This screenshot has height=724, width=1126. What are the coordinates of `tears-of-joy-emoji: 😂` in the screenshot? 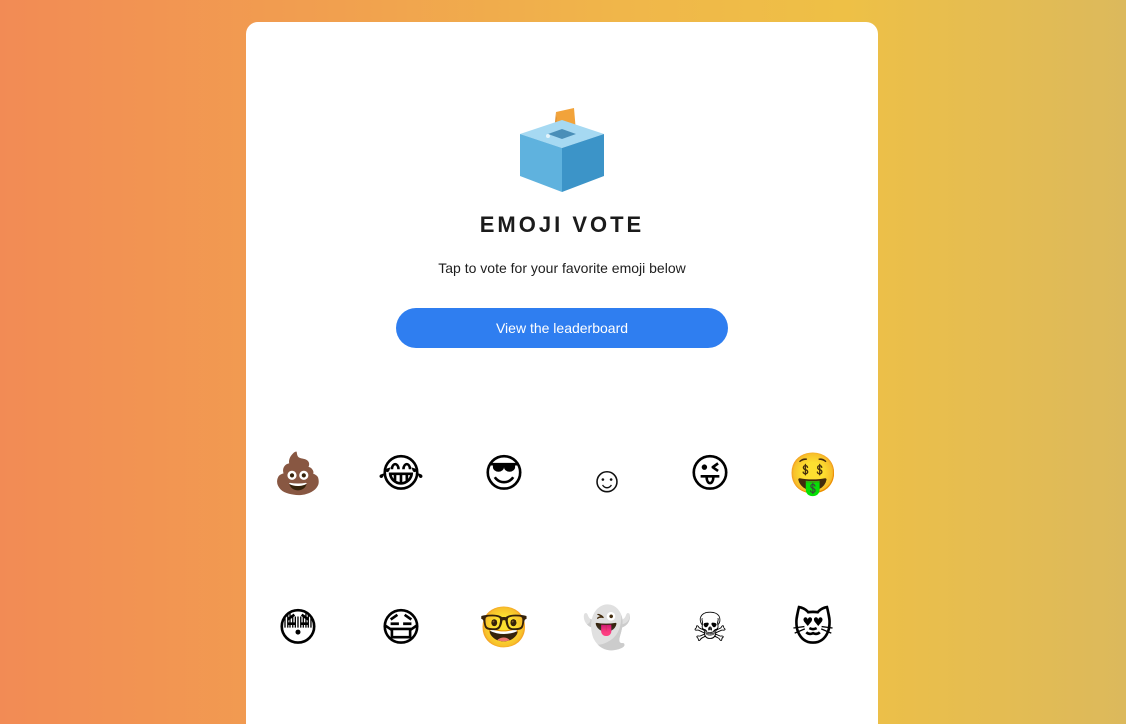 It's located at (401, 474).